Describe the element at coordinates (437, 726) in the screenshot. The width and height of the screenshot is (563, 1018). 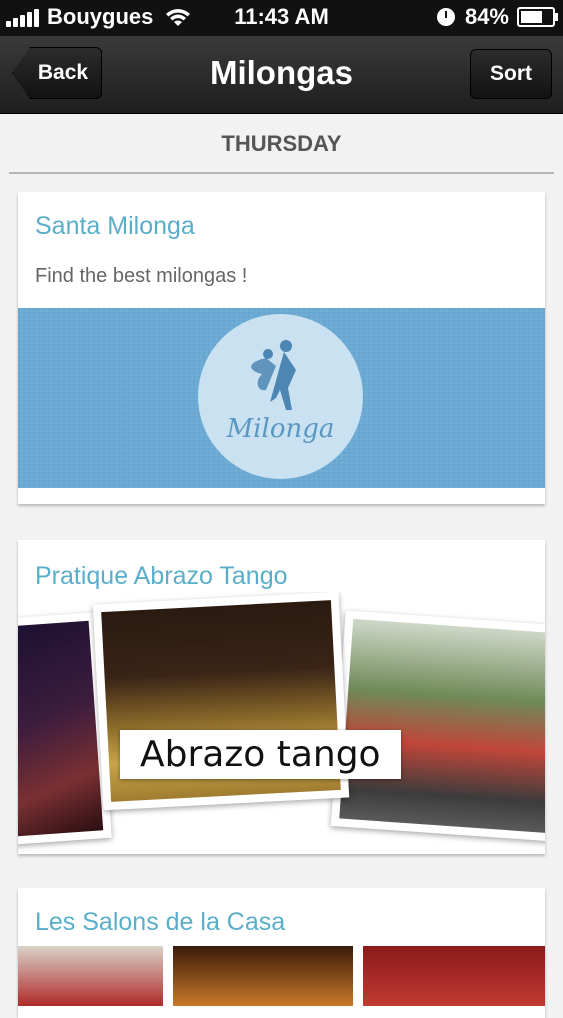
I see `photo-street` at that location.